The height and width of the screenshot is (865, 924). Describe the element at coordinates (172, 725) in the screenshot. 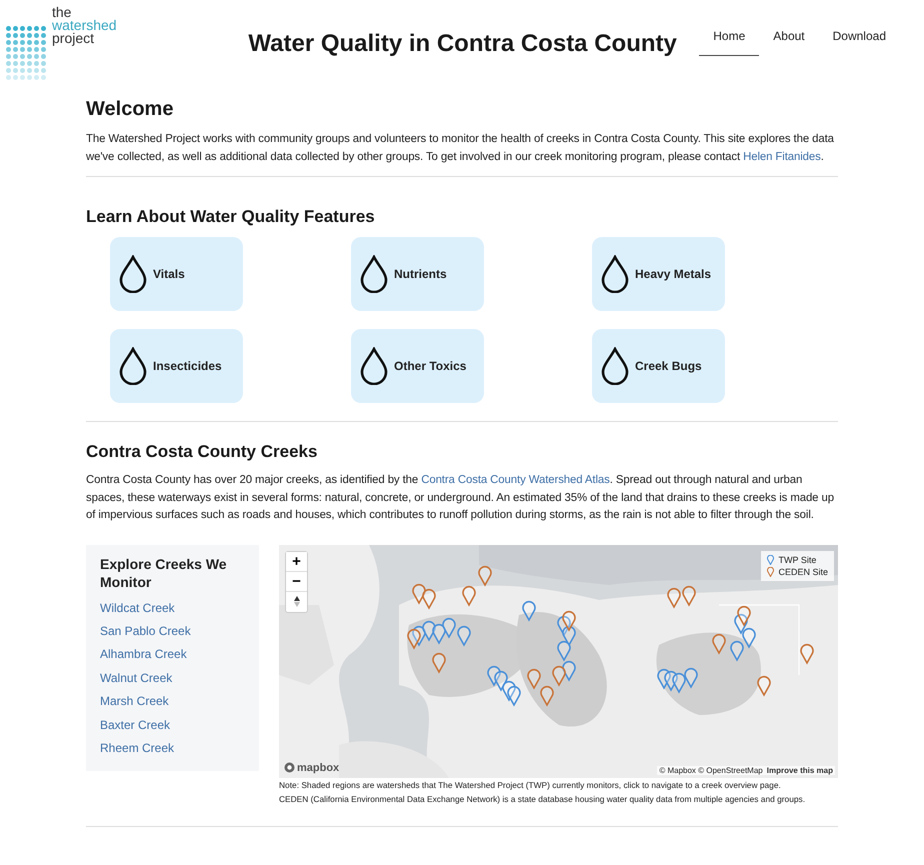

I see `creek-link: Baxter Creek` at that location.